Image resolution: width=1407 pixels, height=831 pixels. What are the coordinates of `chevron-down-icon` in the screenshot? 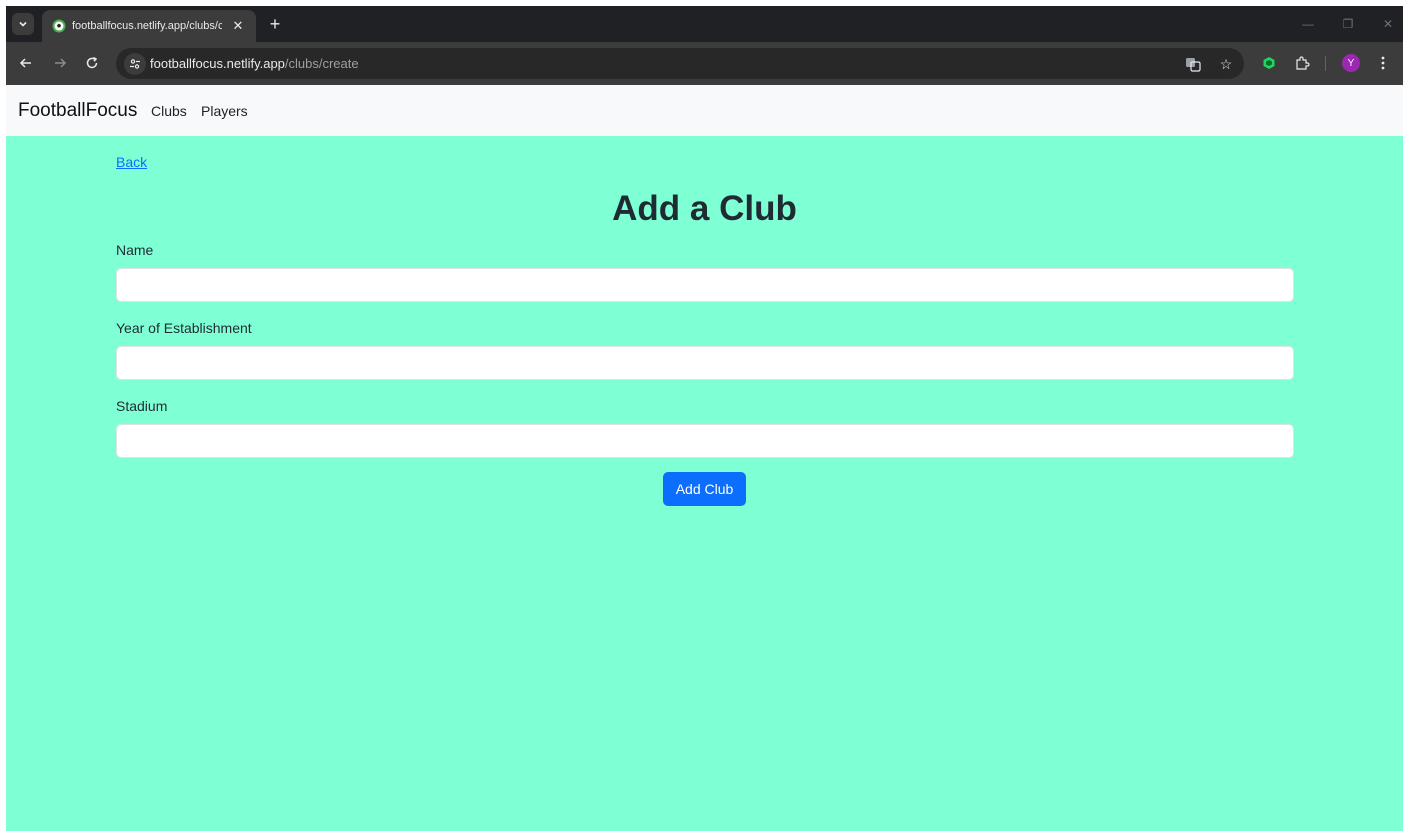 It's located at (23, 24).